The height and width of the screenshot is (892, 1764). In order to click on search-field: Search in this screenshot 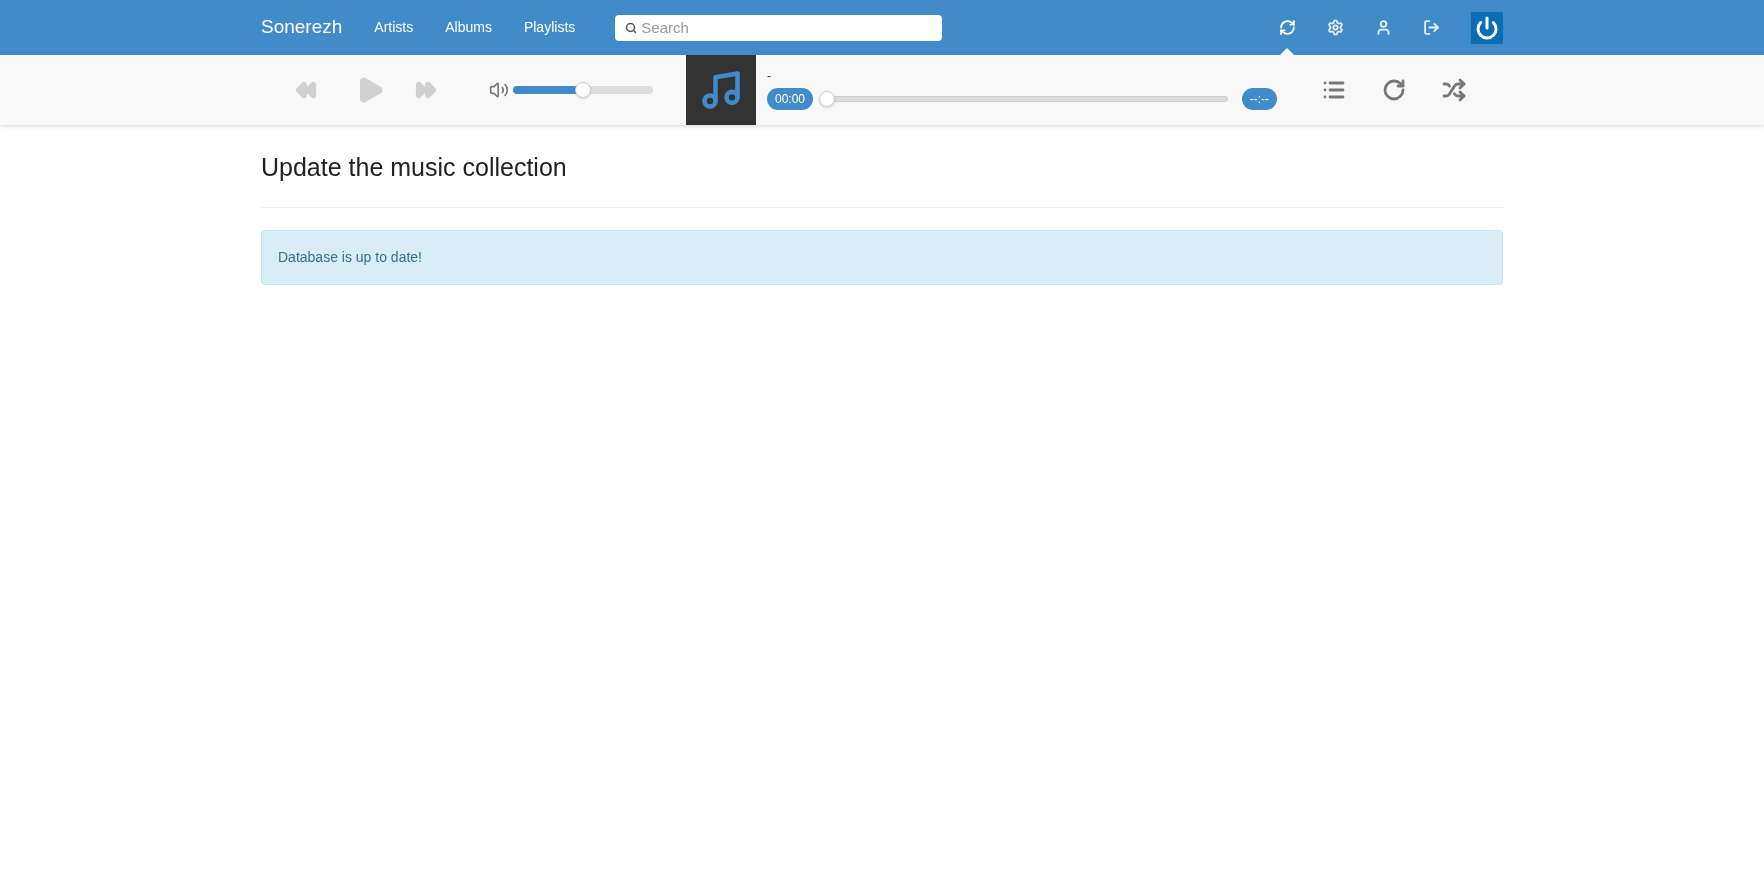, I will do `click(779, 27)`.